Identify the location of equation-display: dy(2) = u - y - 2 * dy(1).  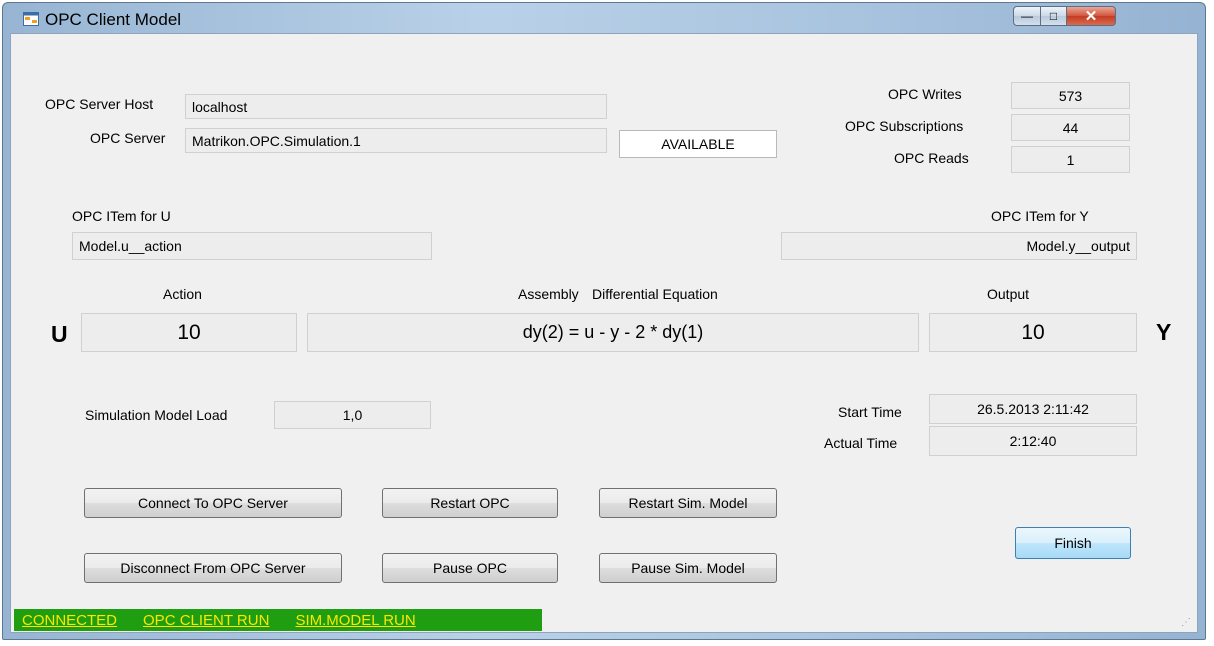
(613, 332).